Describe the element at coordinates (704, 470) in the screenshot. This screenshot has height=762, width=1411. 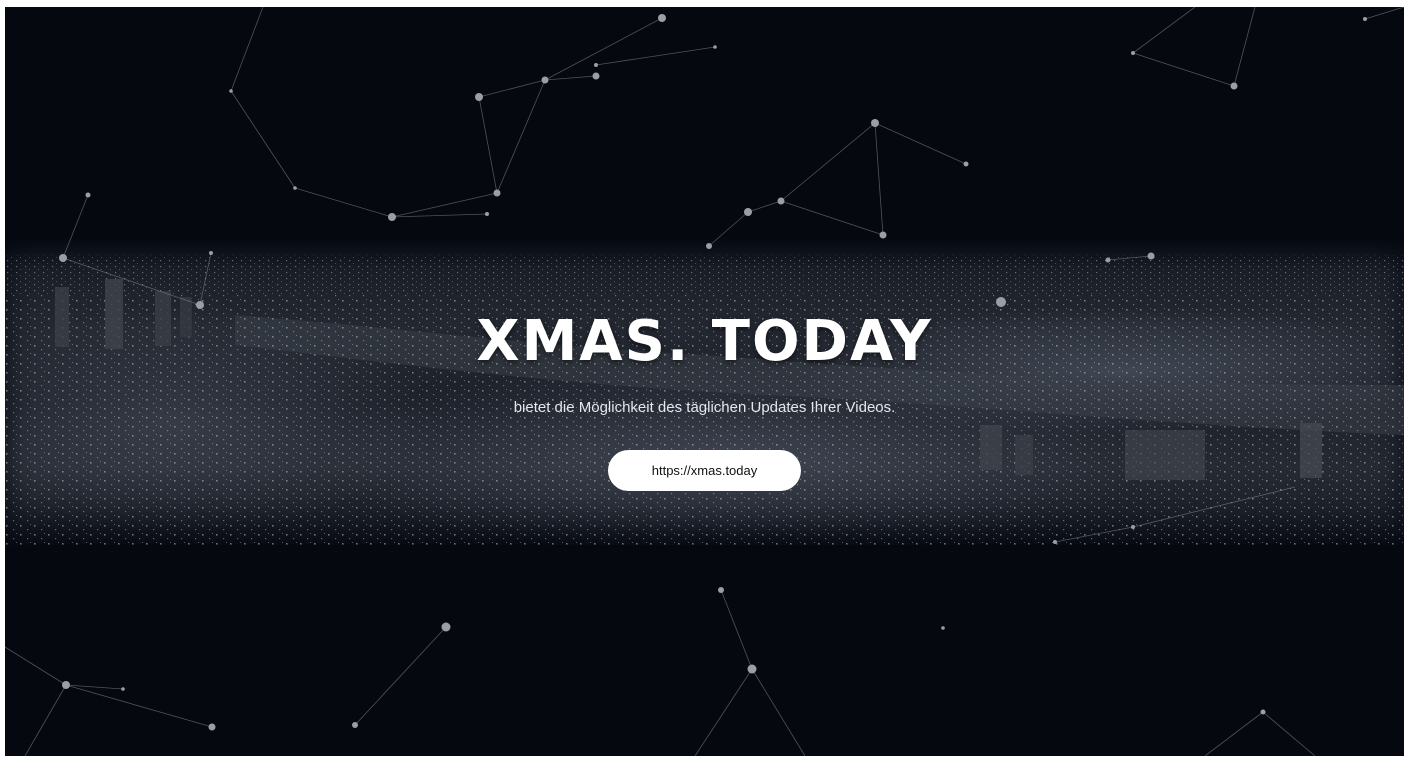
I see `website-link-button: https://xmas.today` at that location.